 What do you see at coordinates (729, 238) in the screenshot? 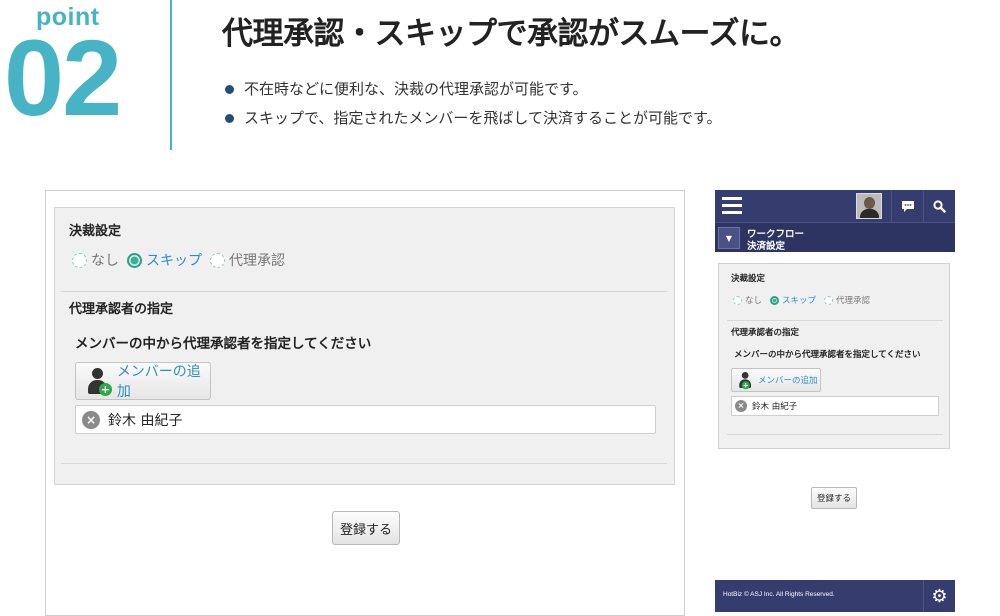
I see `chevron-down-icon: ▼` at bounding box center [729, 238].